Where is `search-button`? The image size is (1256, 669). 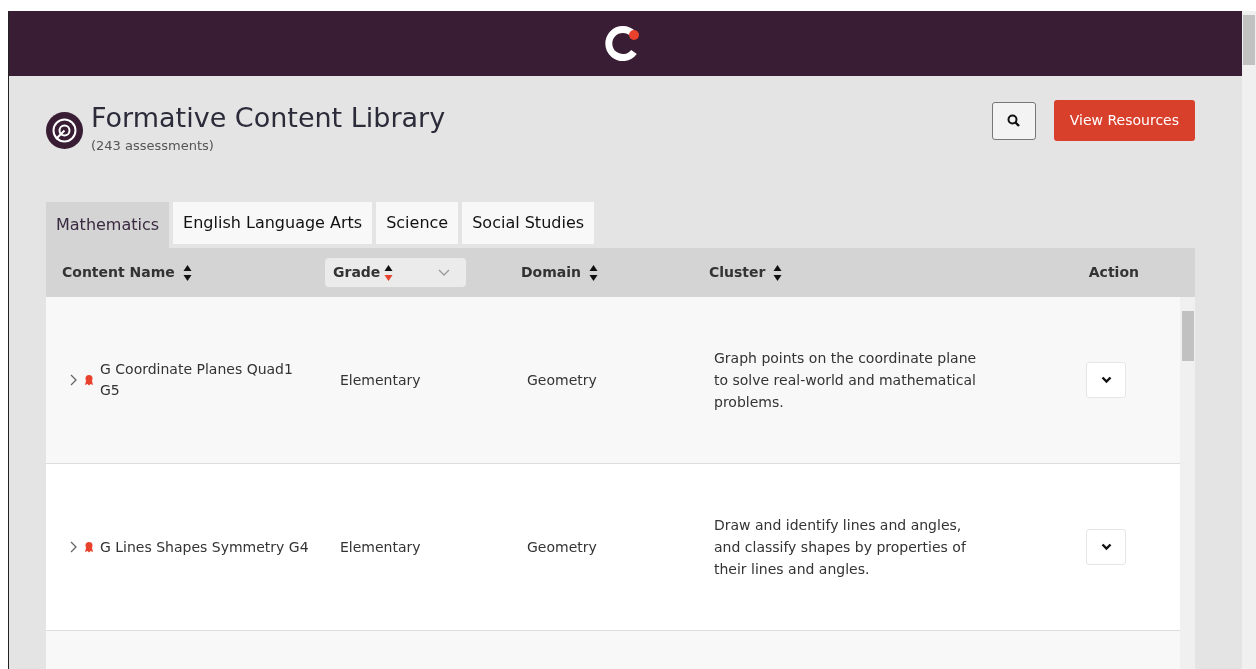
search-button is located at coordinates (1013, 120).